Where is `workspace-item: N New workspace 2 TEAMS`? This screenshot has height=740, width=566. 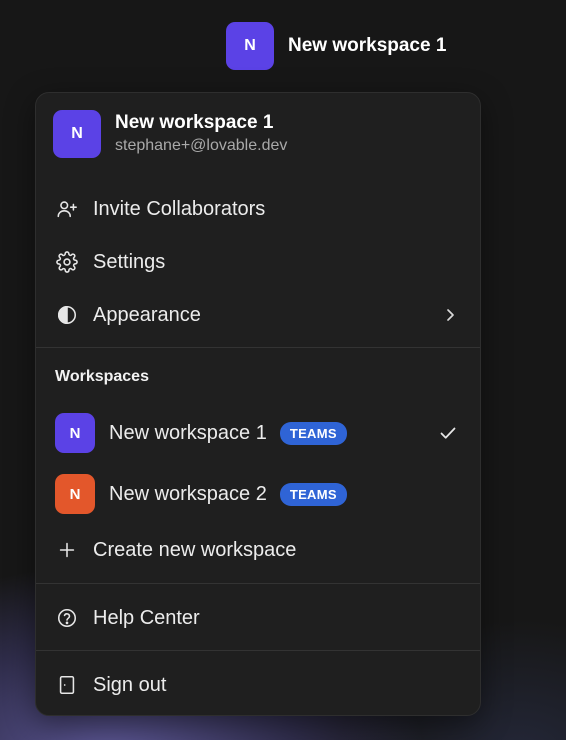
workspace-item: N New workspace 2 TEAMS is located at coordinates (258, 494).